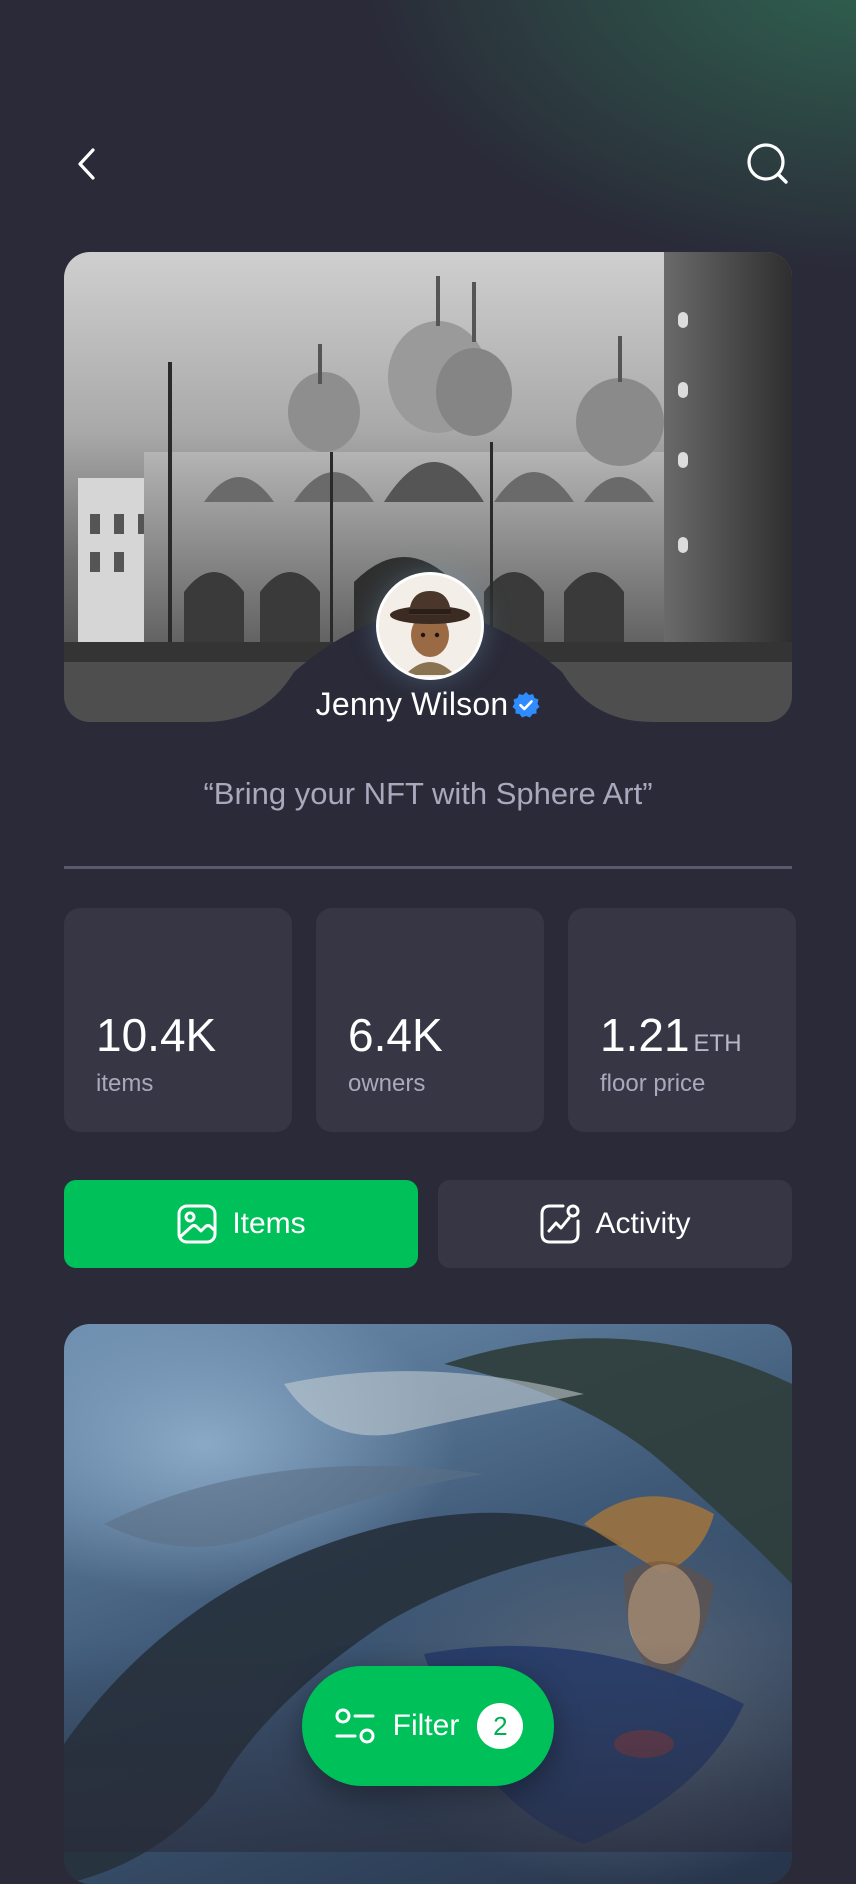 This screenshot has width=856, height=1884. What do you see at coordinates (717, 1043) in the screenshot?
I see `stat-unit: ETH` at bounding box center [717, 1043].